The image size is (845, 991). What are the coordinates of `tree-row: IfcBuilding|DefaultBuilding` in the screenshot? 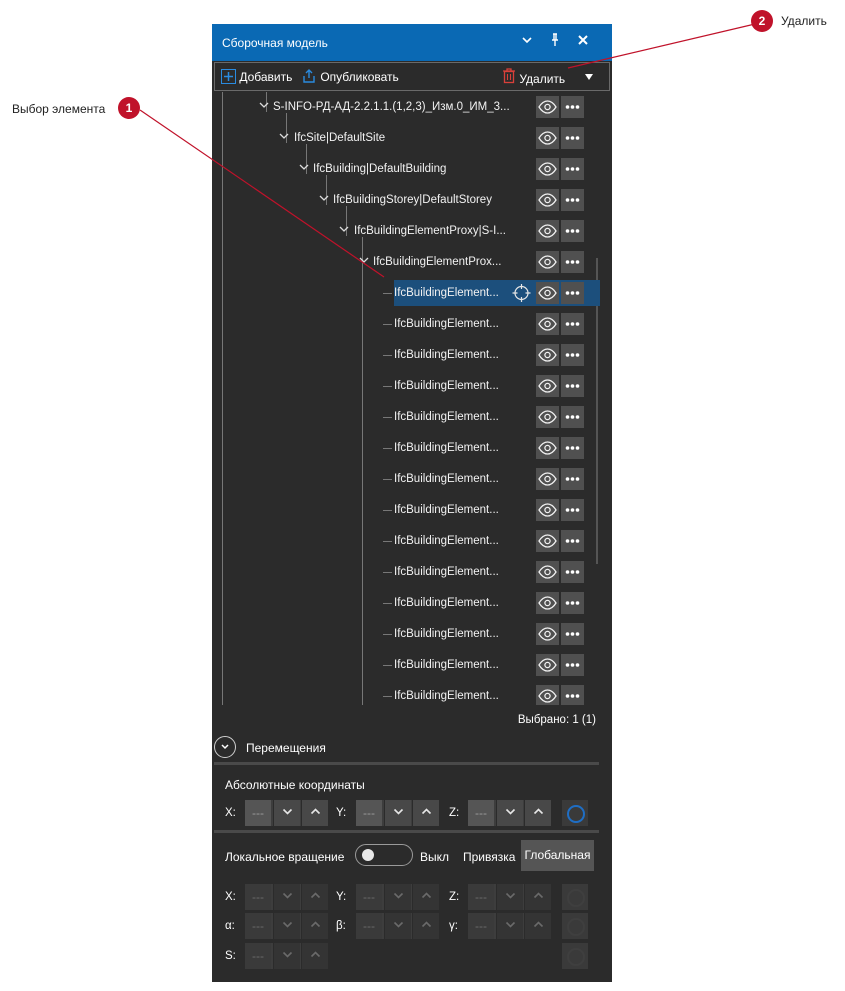 It's located at (412, 169).